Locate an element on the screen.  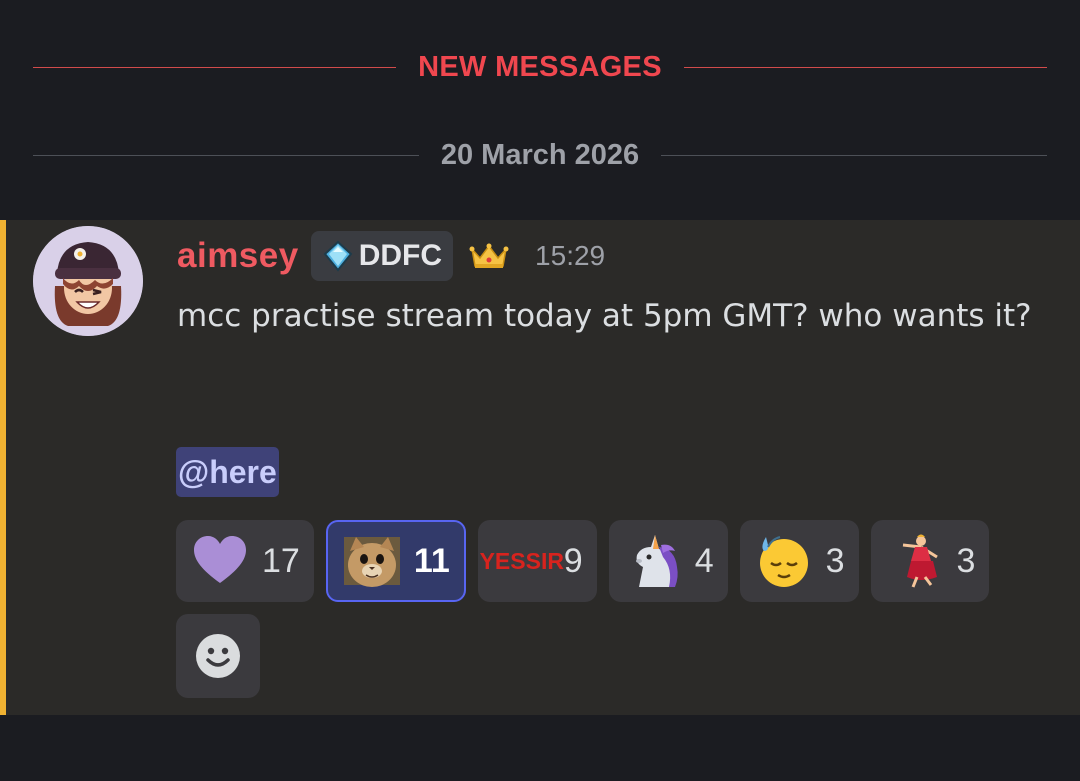
server-tag-label: DDFC is located at coordinates (400, 255).